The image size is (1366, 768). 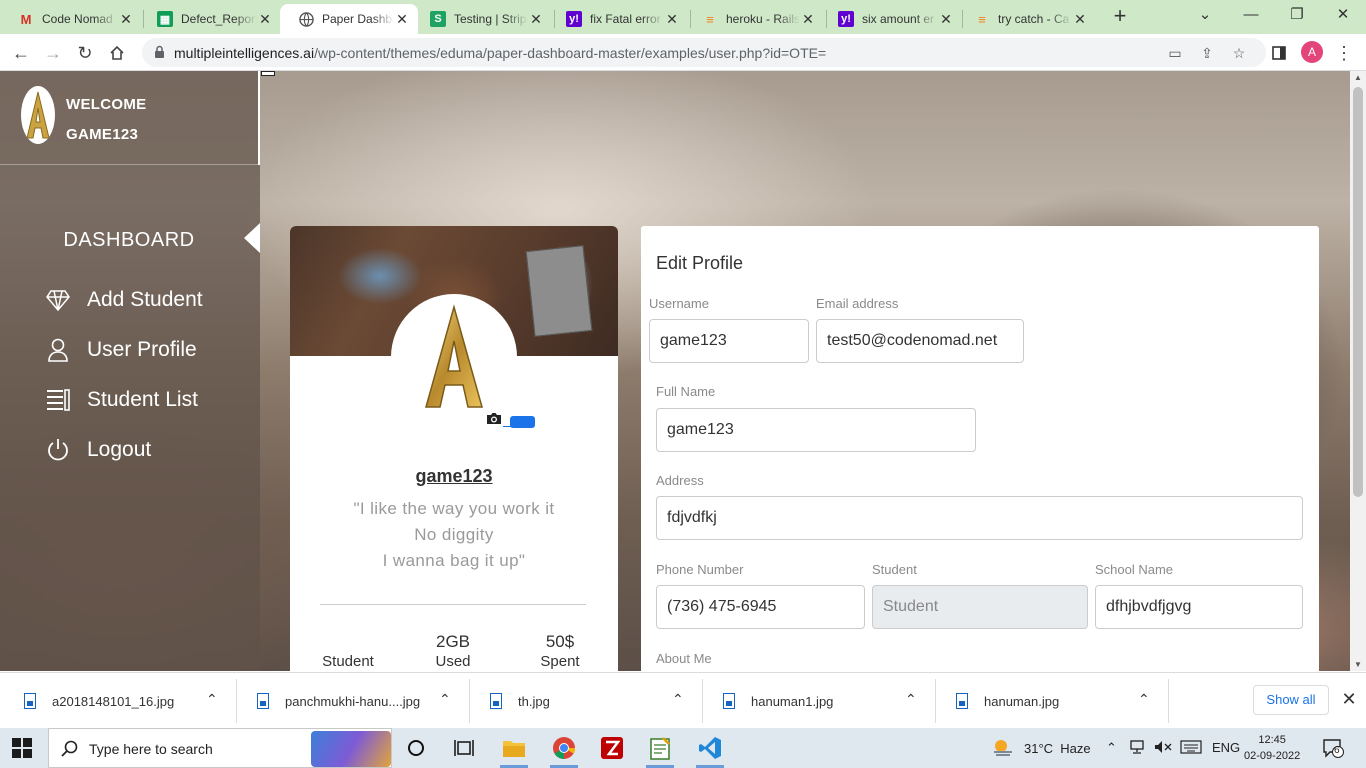 What do you see at coordinates (660, 748) in the screenshot?
I see `notepad-icon` at bounding box center [660, 748].